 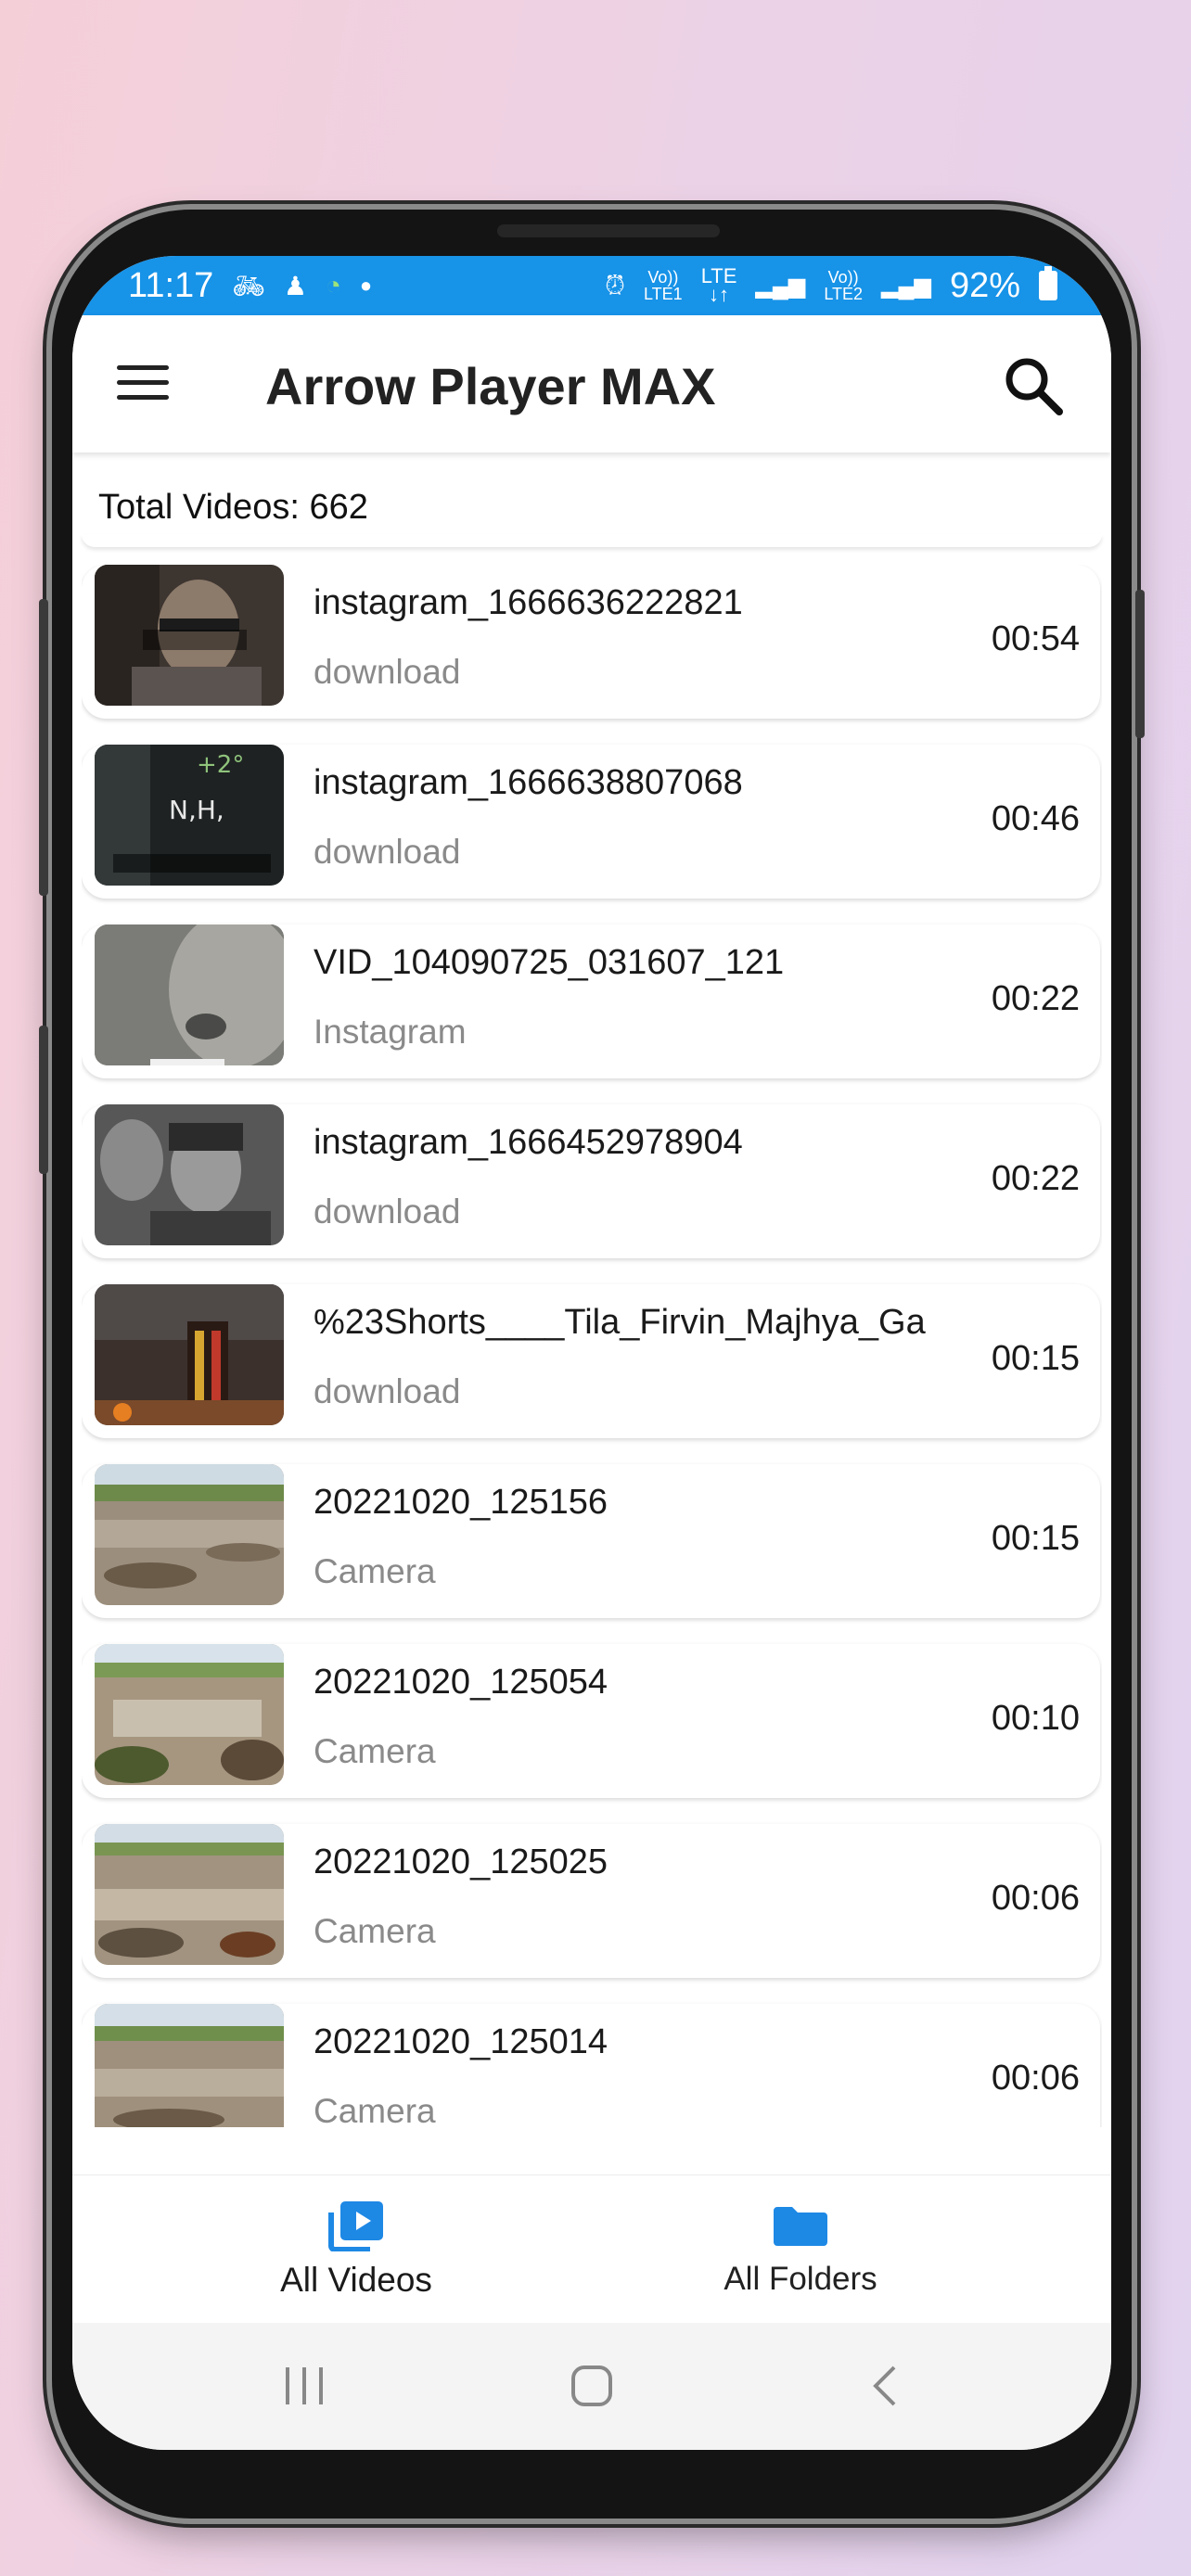 I want to click on sync-icon: ◔, so click(x=333, y=286).